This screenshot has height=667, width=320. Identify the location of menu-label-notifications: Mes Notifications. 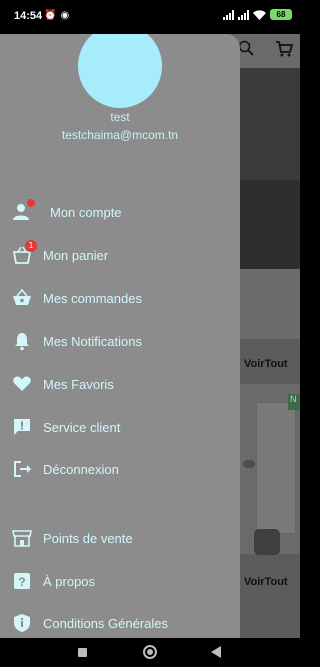
(92, 341).